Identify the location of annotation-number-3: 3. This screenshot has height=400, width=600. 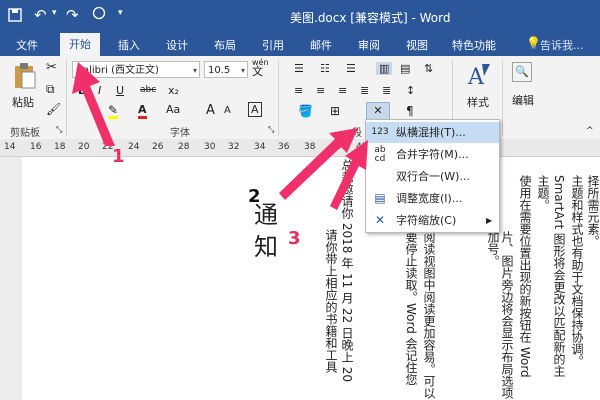
(294, 238).